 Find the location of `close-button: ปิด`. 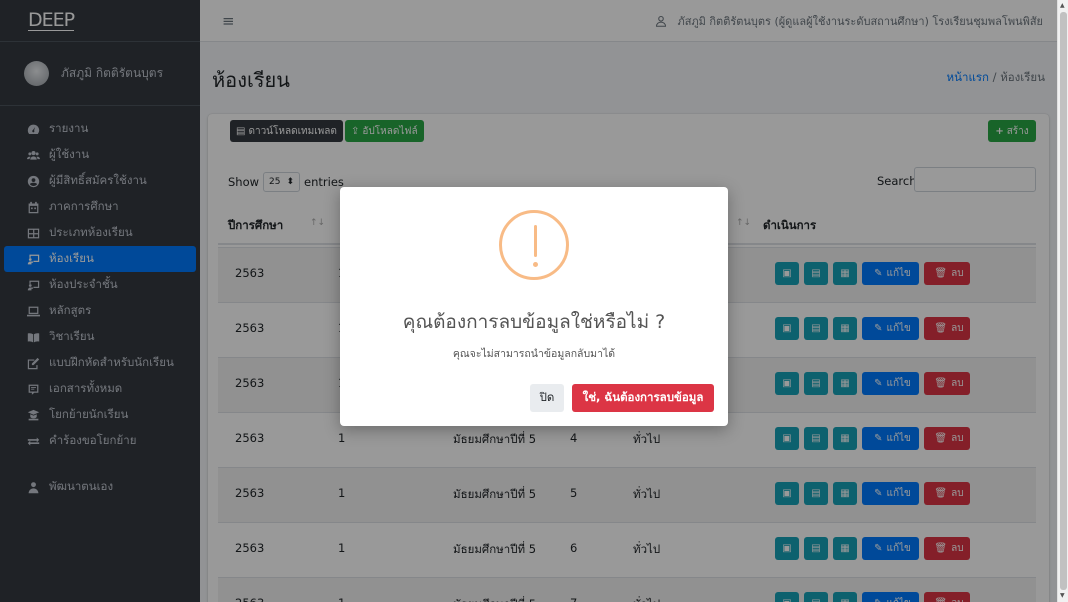

close-button: ปิด is located at coordinates (547, 398).